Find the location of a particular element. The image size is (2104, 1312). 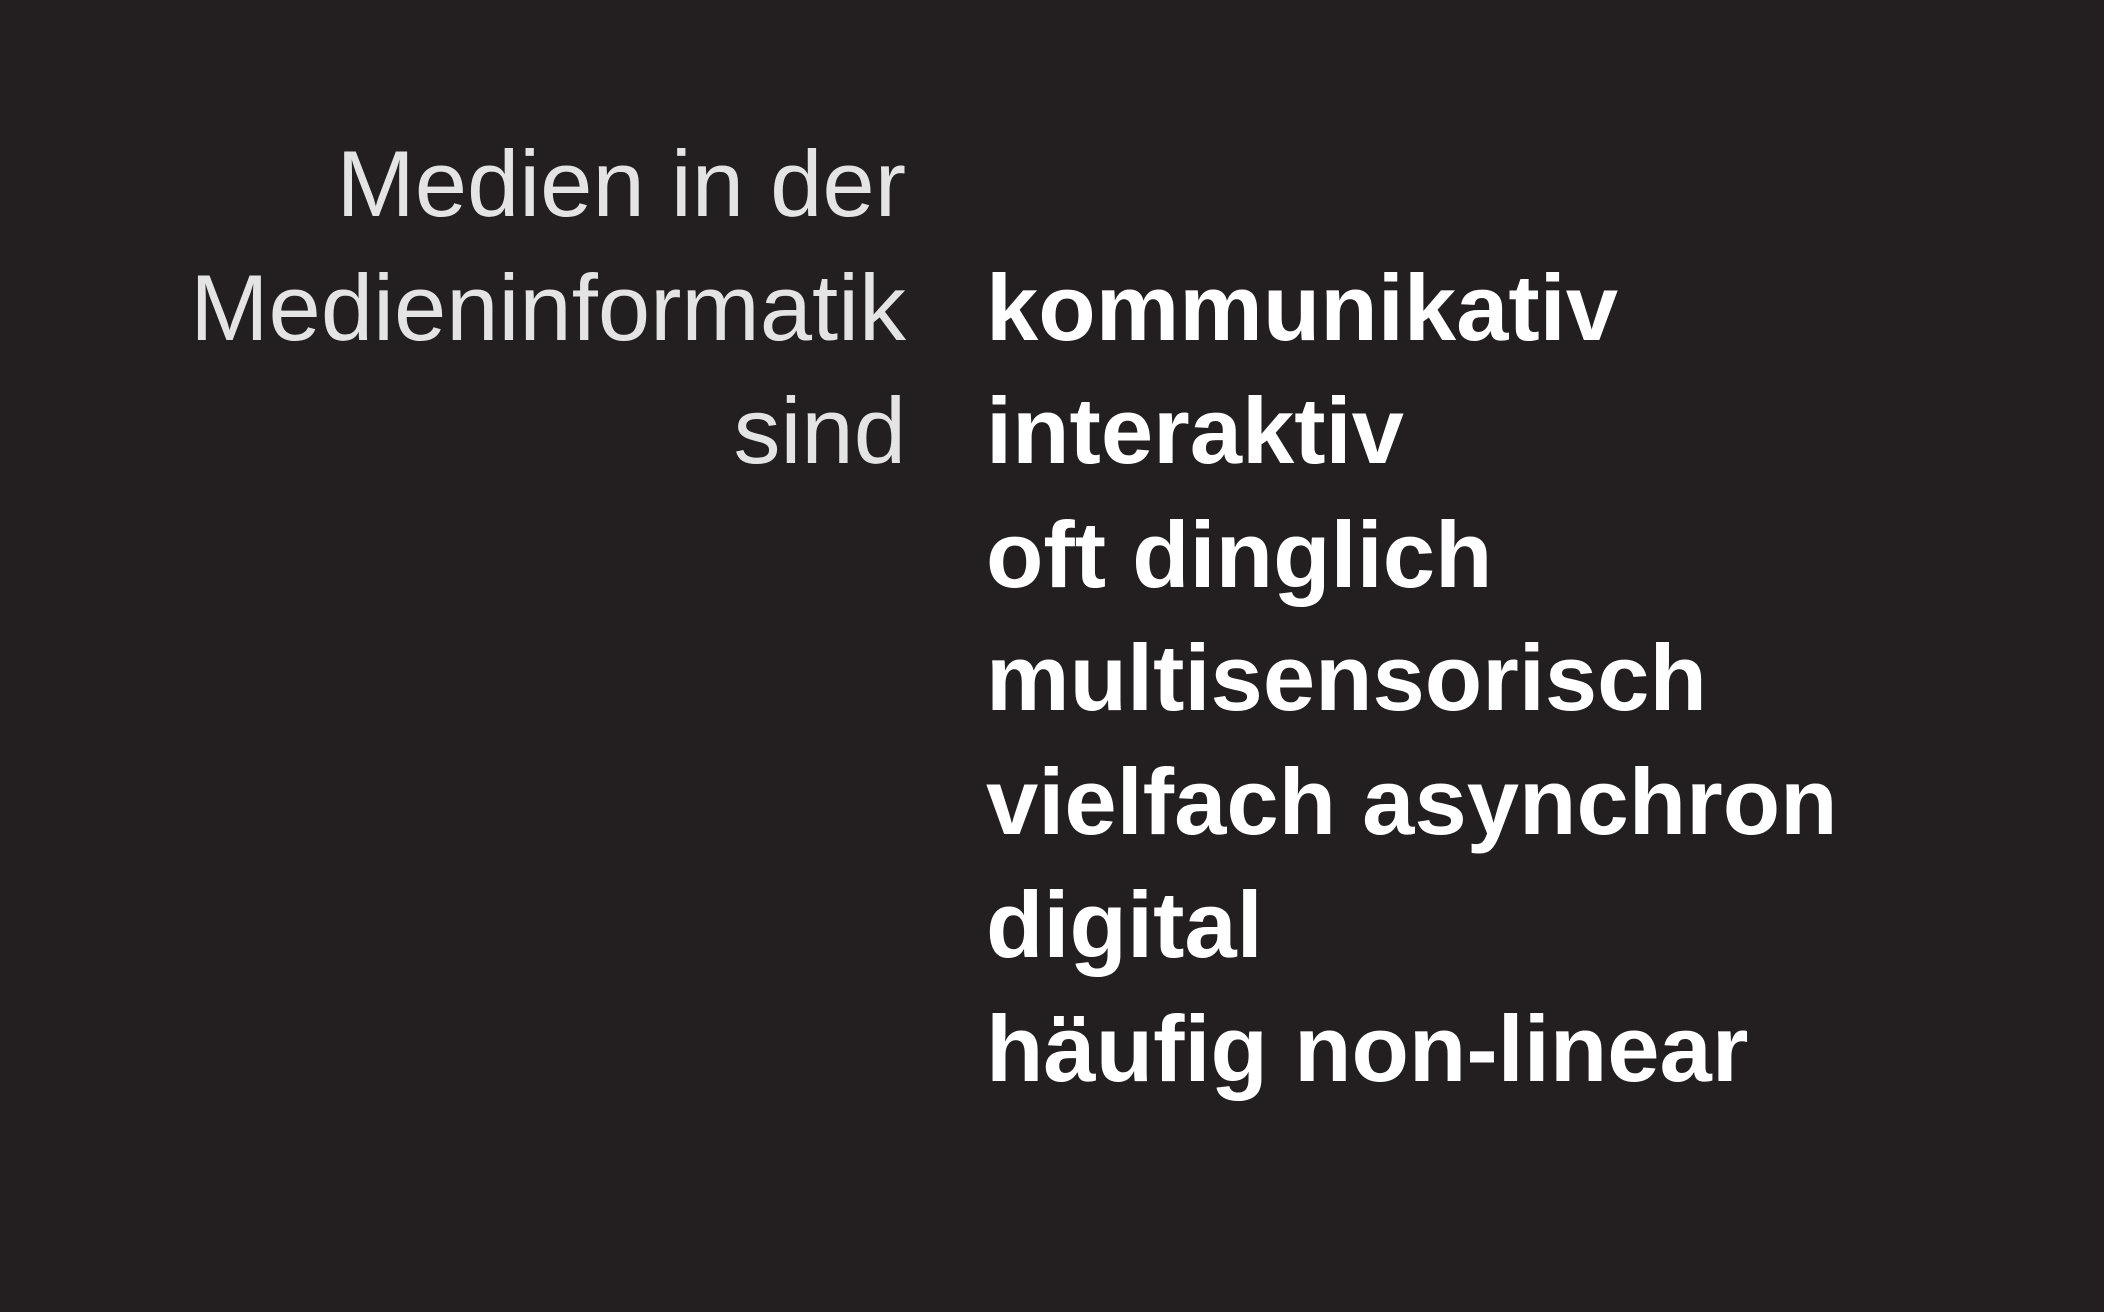

attribute-item: kommunikativ is located at coordinates (1302, 307).